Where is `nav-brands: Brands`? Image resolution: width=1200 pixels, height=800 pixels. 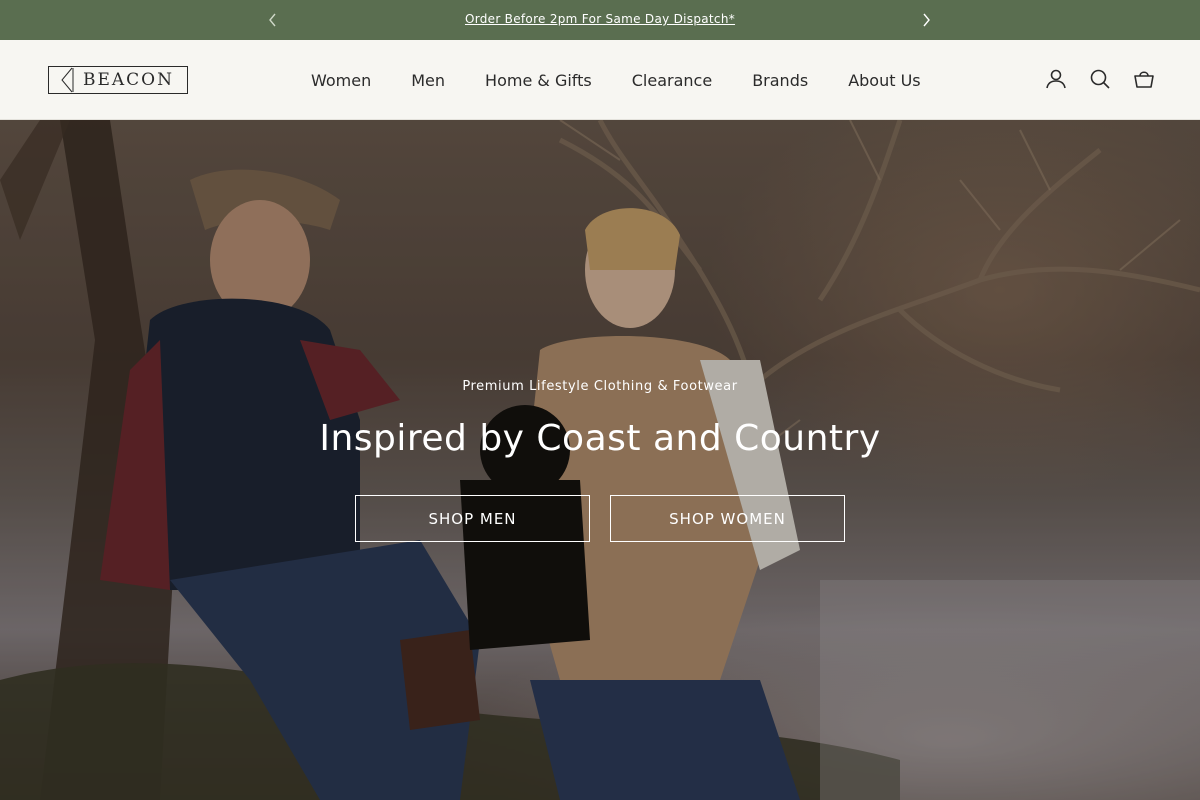
nav-brands: Brands is located at coordinates (780, 80).